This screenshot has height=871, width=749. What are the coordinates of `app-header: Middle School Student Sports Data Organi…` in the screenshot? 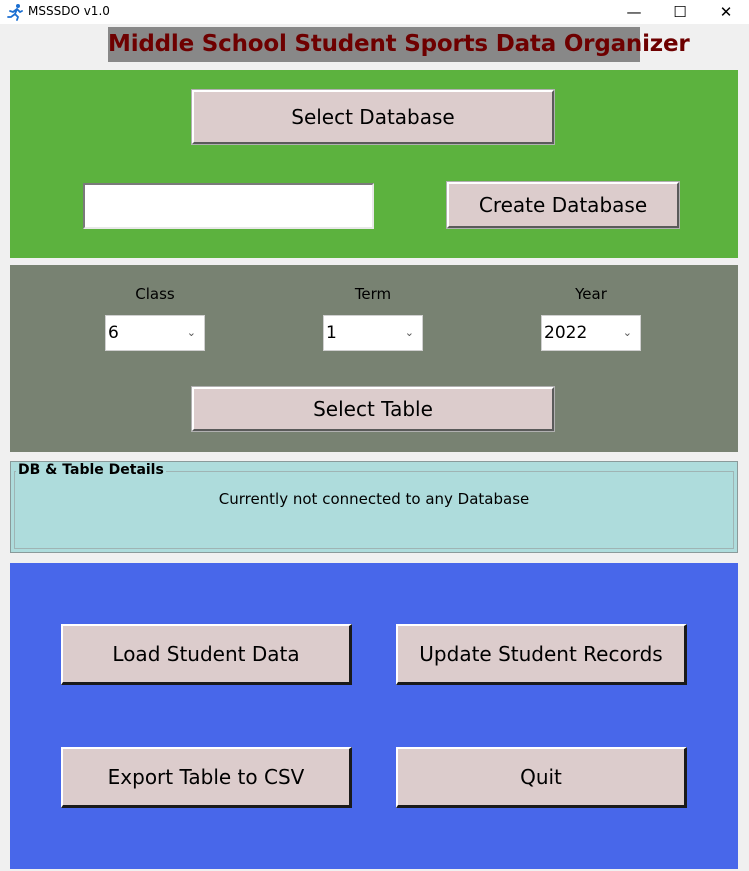 It's located at (399, 44).